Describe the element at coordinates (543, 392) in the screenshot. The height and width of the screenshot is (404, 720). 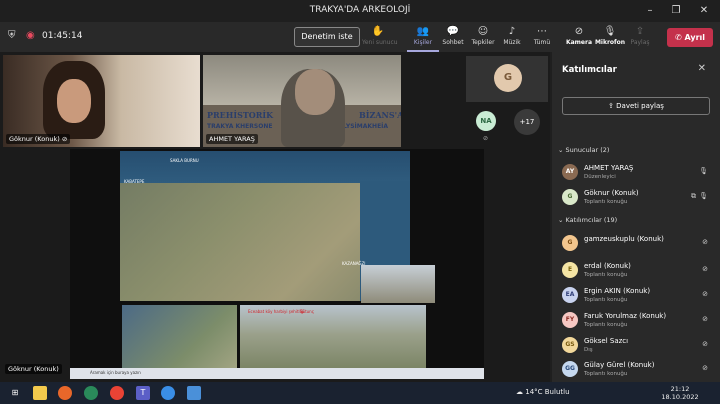
I see `weather-widget: ☁ 14°C Bulutlu` at that location.